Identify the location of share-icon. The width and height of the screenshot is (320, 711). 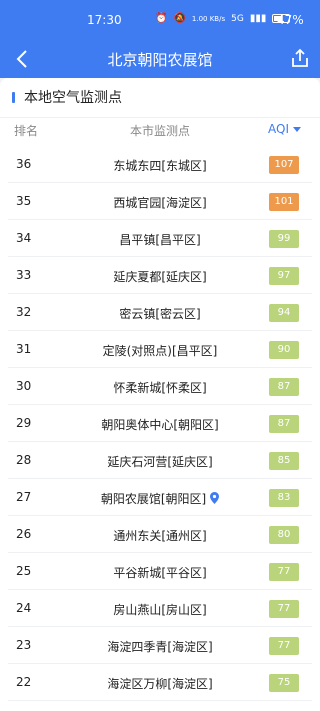
(300, 57).